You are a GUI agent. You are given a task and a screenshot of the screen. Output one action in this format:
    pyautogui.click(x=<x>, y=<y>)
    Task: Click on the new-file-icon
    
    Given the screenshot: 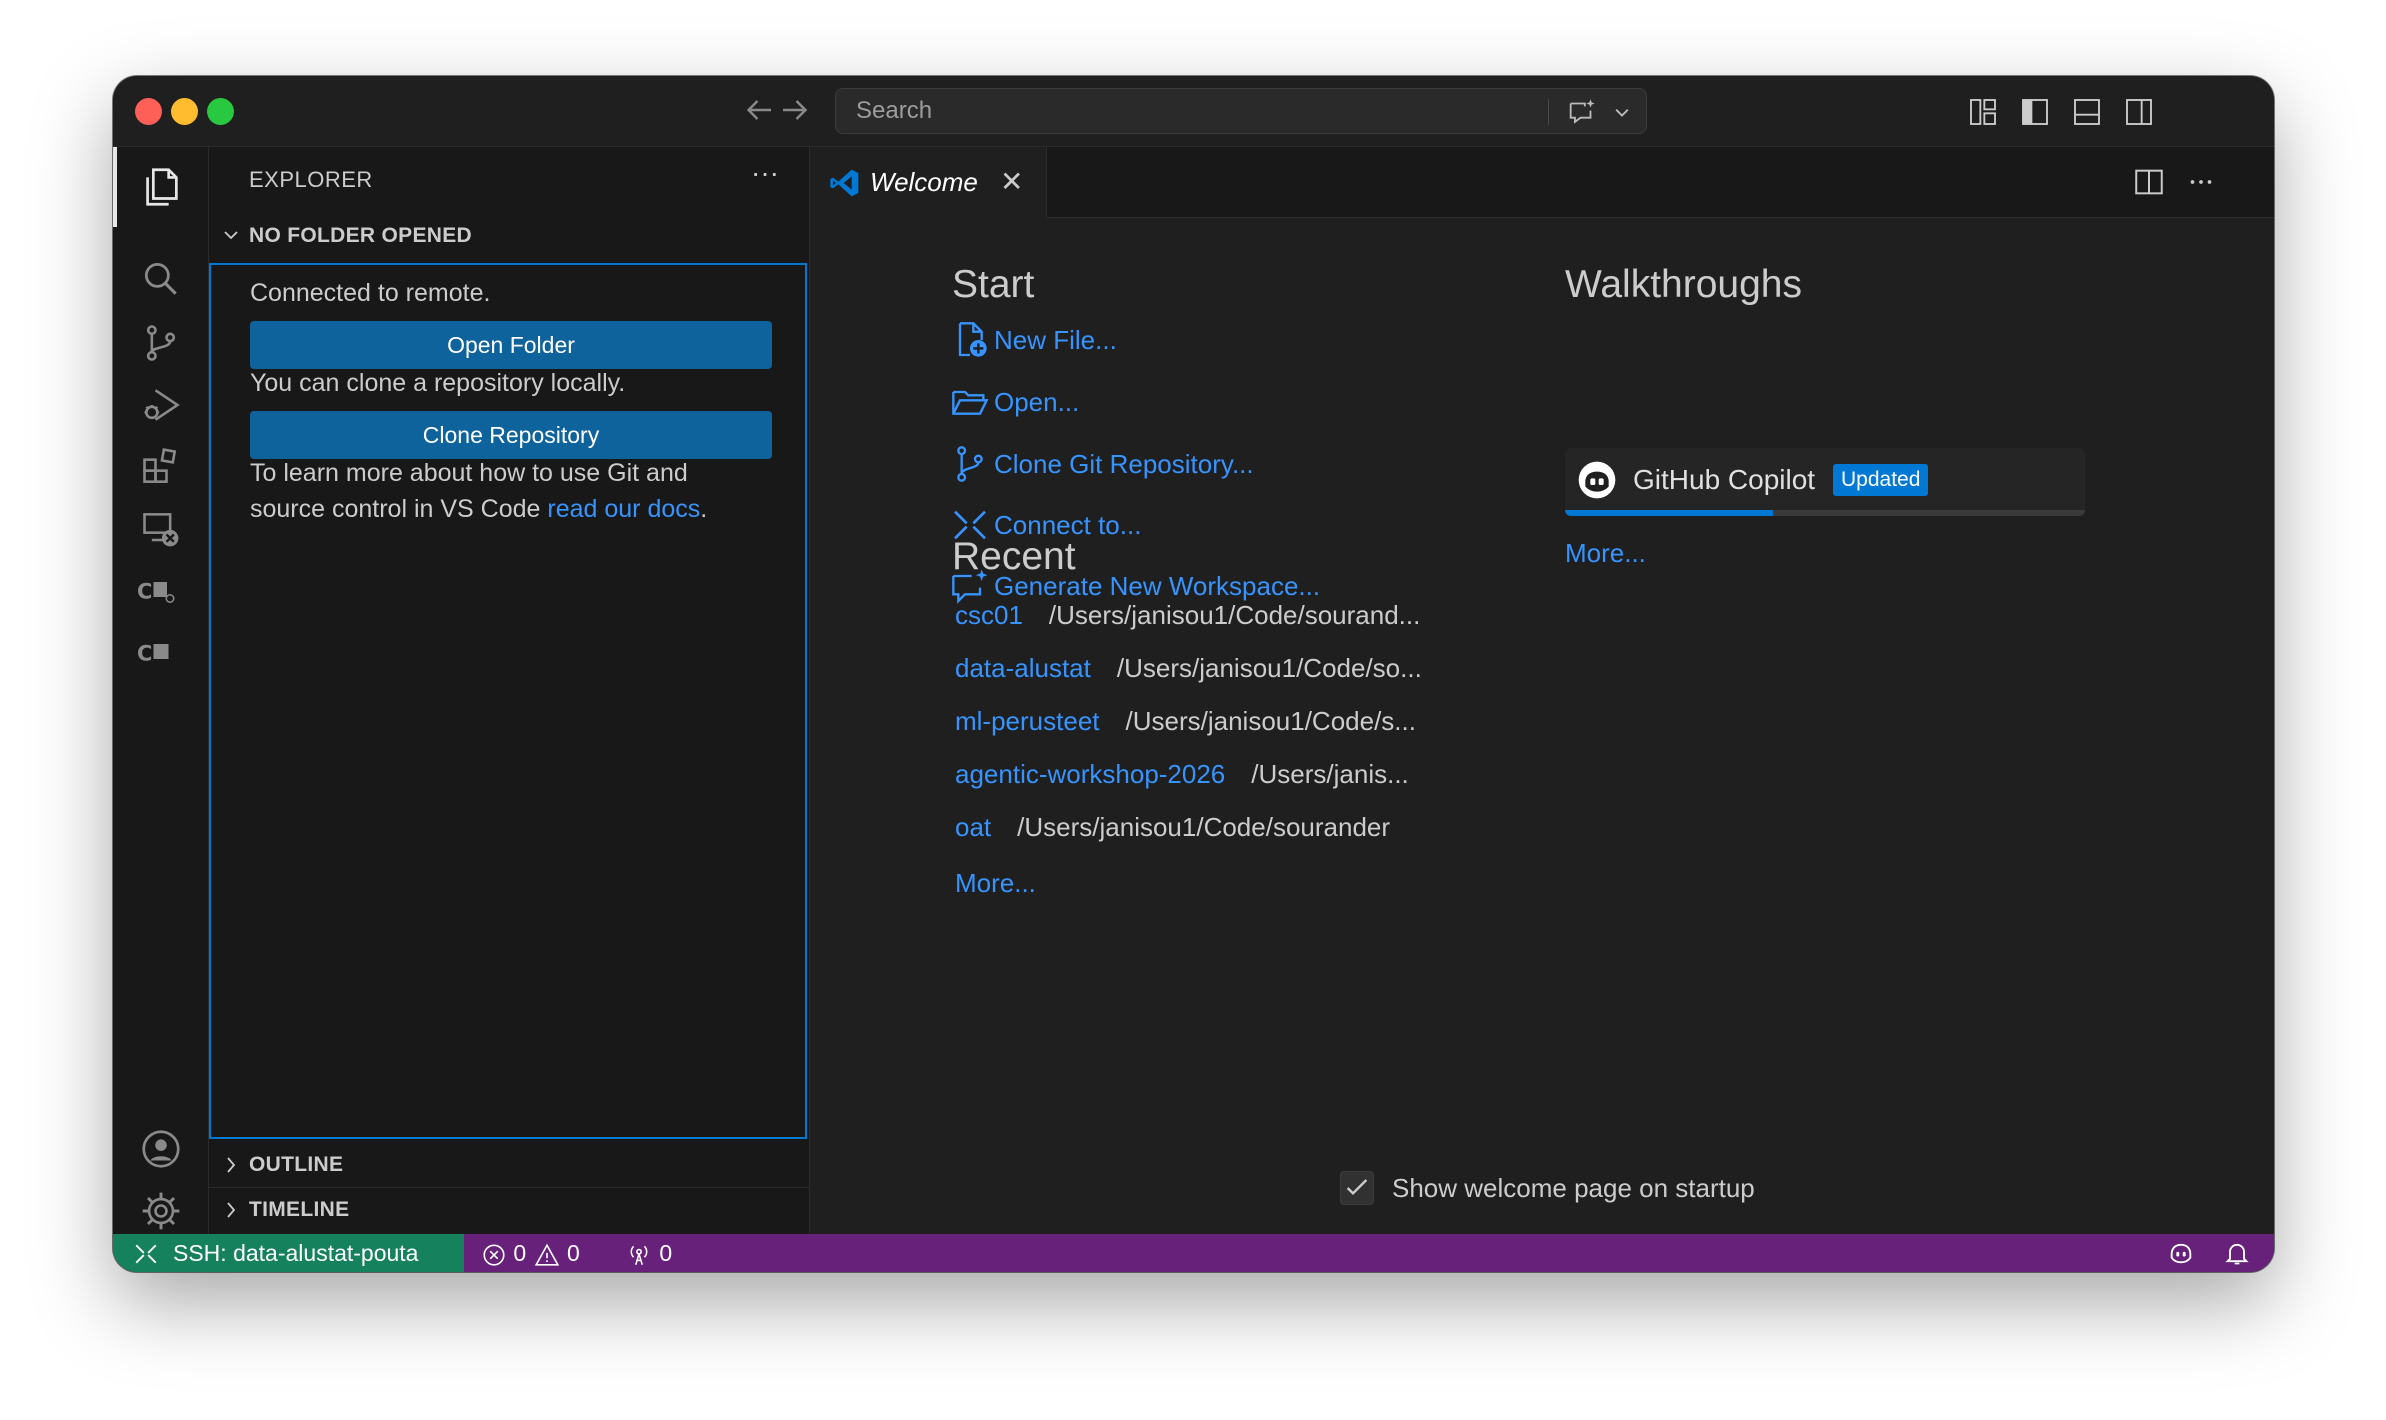 What is the action you would take?
    pyautogui.click(x=970, y=340)
    